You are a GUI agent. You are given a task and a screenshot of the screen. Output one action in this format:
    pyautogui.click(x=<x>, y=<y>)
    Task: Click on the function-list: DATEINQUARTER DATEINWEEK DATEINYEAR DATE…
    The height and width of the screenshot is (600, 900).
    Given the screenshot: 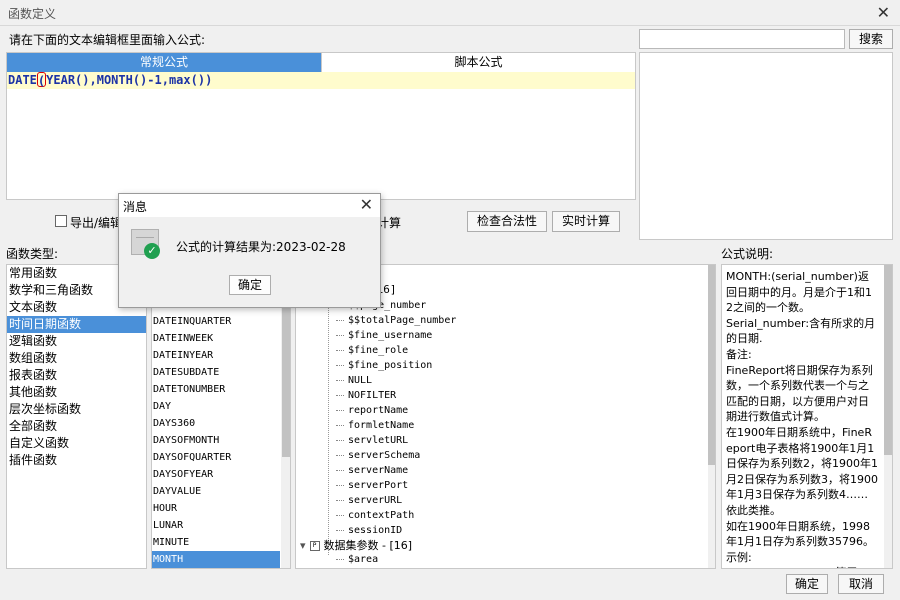 What is the action you would take?
    pyautogui.click(x=221, y=416)
    